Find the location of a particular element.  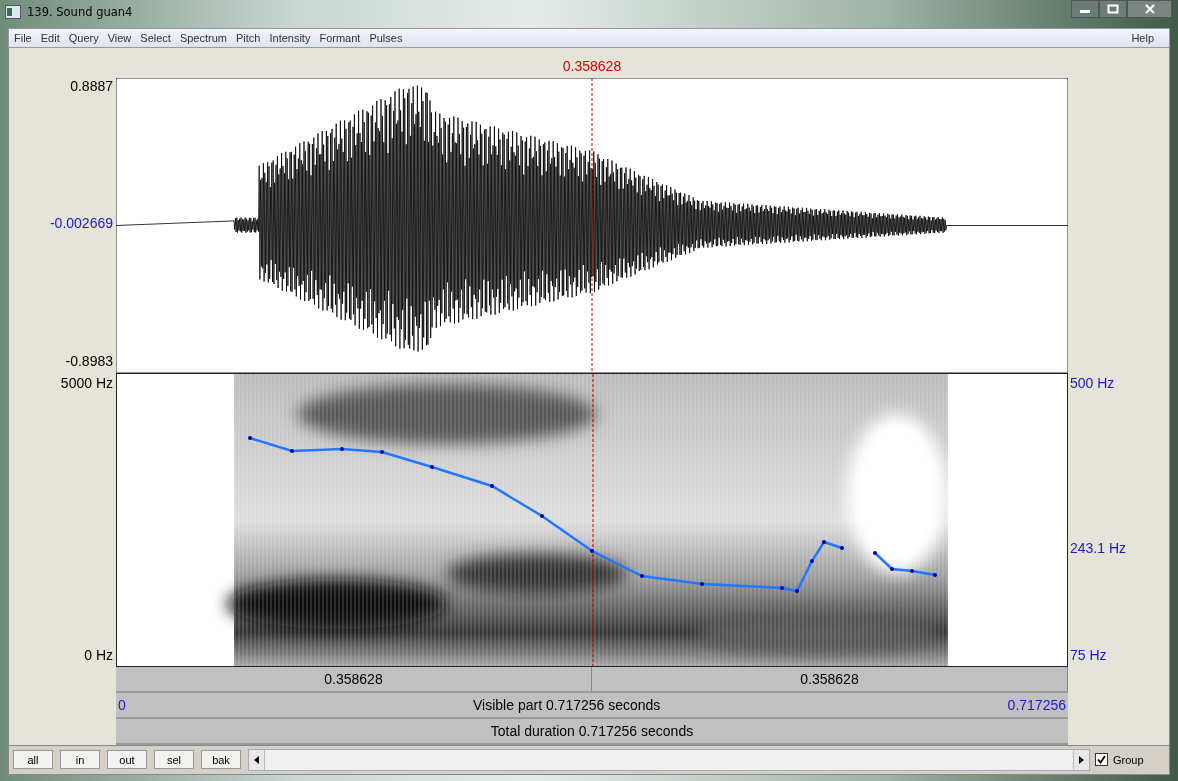

app-icon is located at coordinates (13, 12).